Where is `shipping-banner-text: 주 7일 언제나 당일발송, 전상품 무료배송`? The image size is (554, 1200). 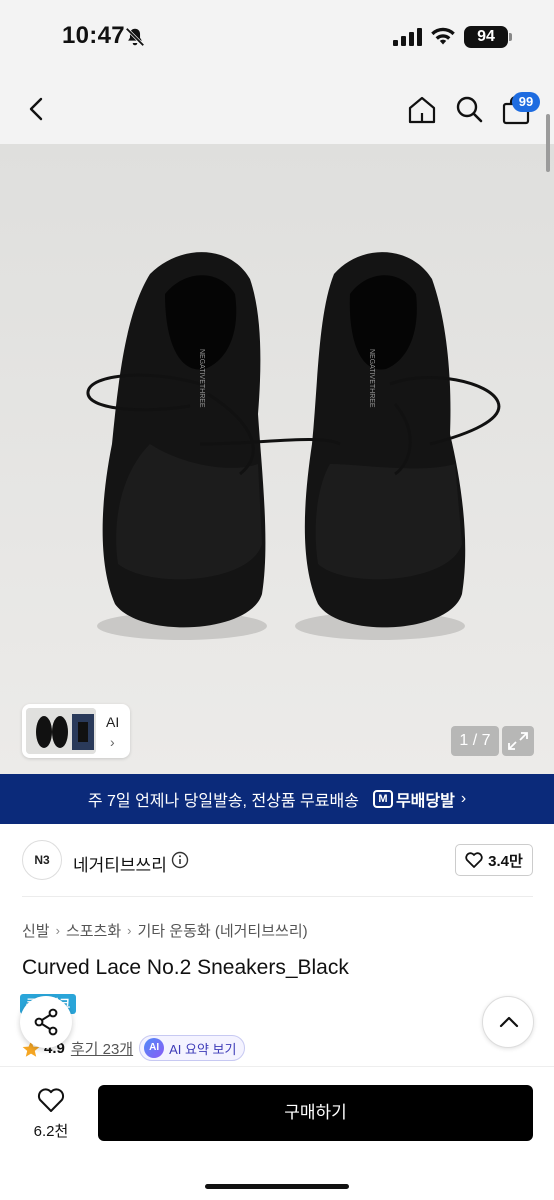 shipping-banner-text: 주 7일 언제나 당일발송, 전상품 무료배송 is located at coordinates (223, 801).